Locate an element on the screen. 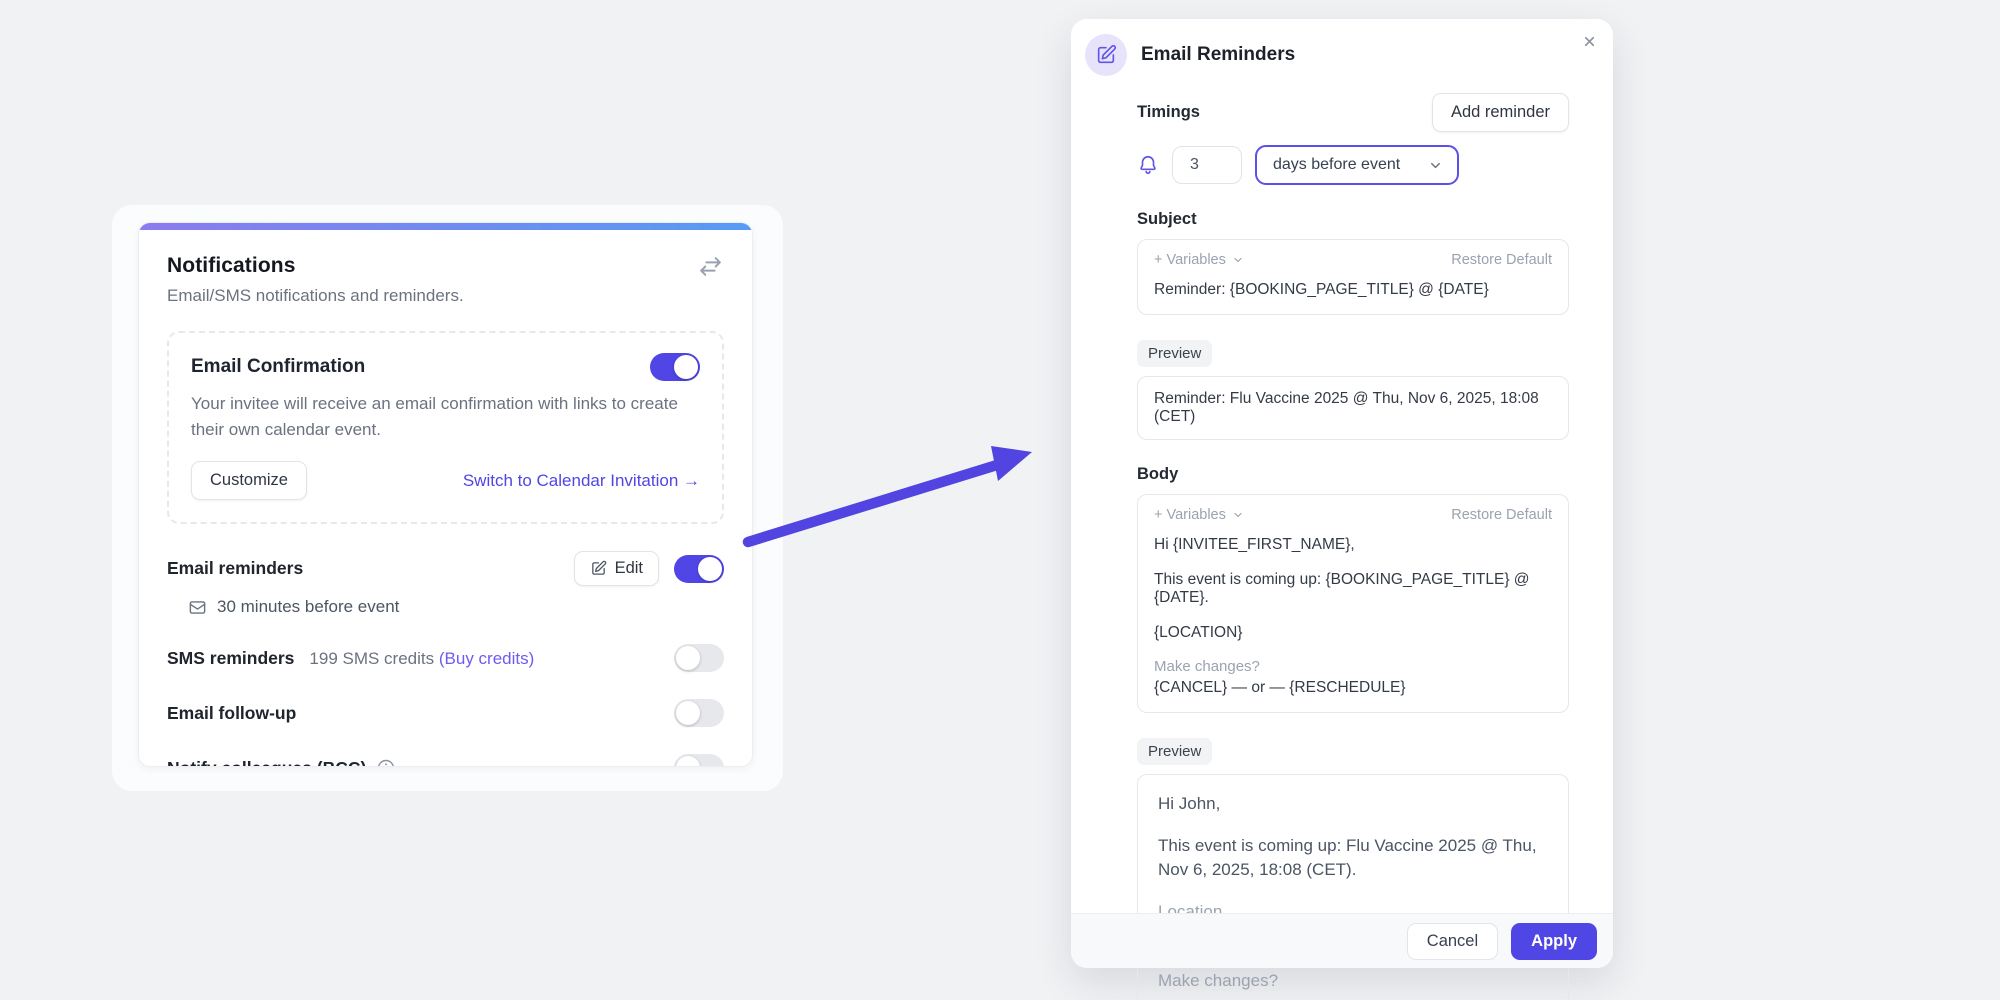 The width and height of the screenshot is (2000, 1000). cancel-button: Cancel is located at coordinates (1452, 941).